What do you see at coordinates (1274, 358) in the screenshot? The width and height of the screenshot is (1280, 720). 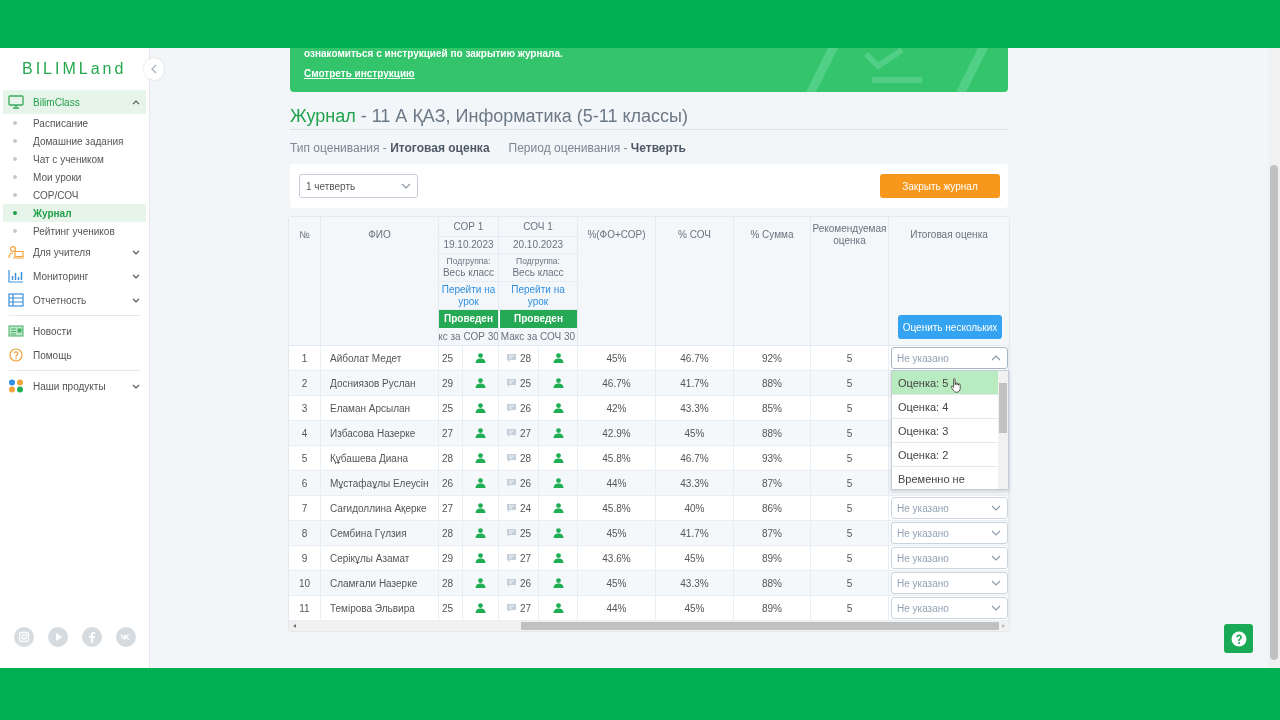 I see `vertical-scrollbar` at bounding box center [1274, 358].